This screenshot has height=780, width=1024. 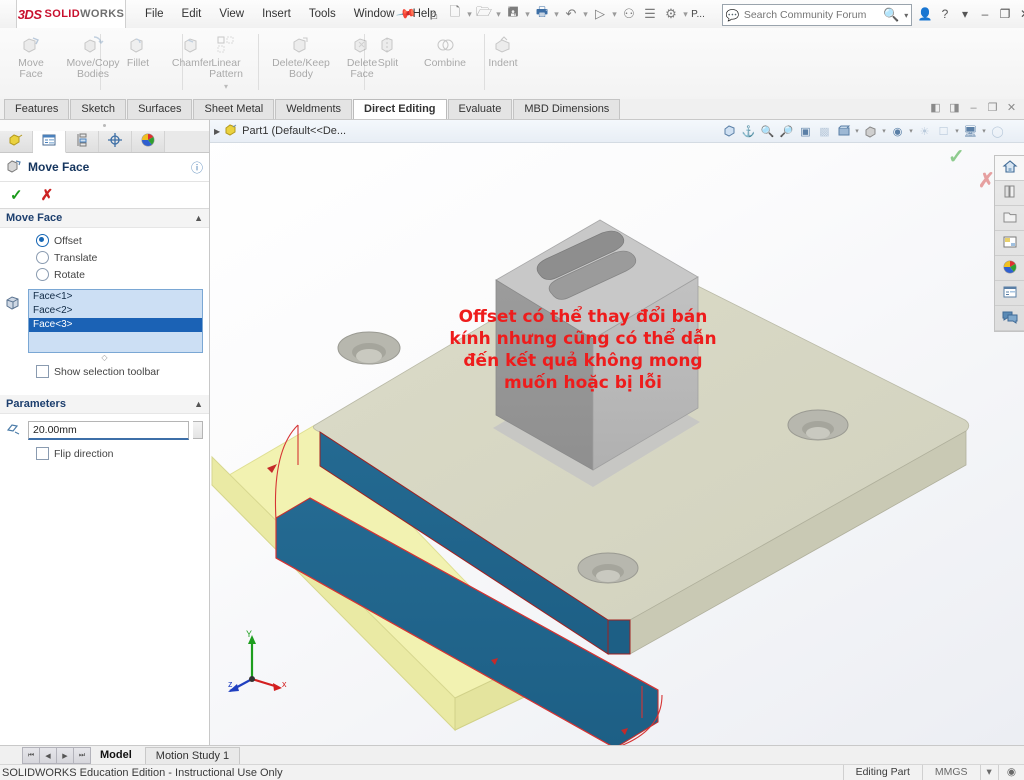 What do you see at coordinates (950, 772) in the screenshot?
I see `units-label: MMGS` at bounding box center [950, 772].